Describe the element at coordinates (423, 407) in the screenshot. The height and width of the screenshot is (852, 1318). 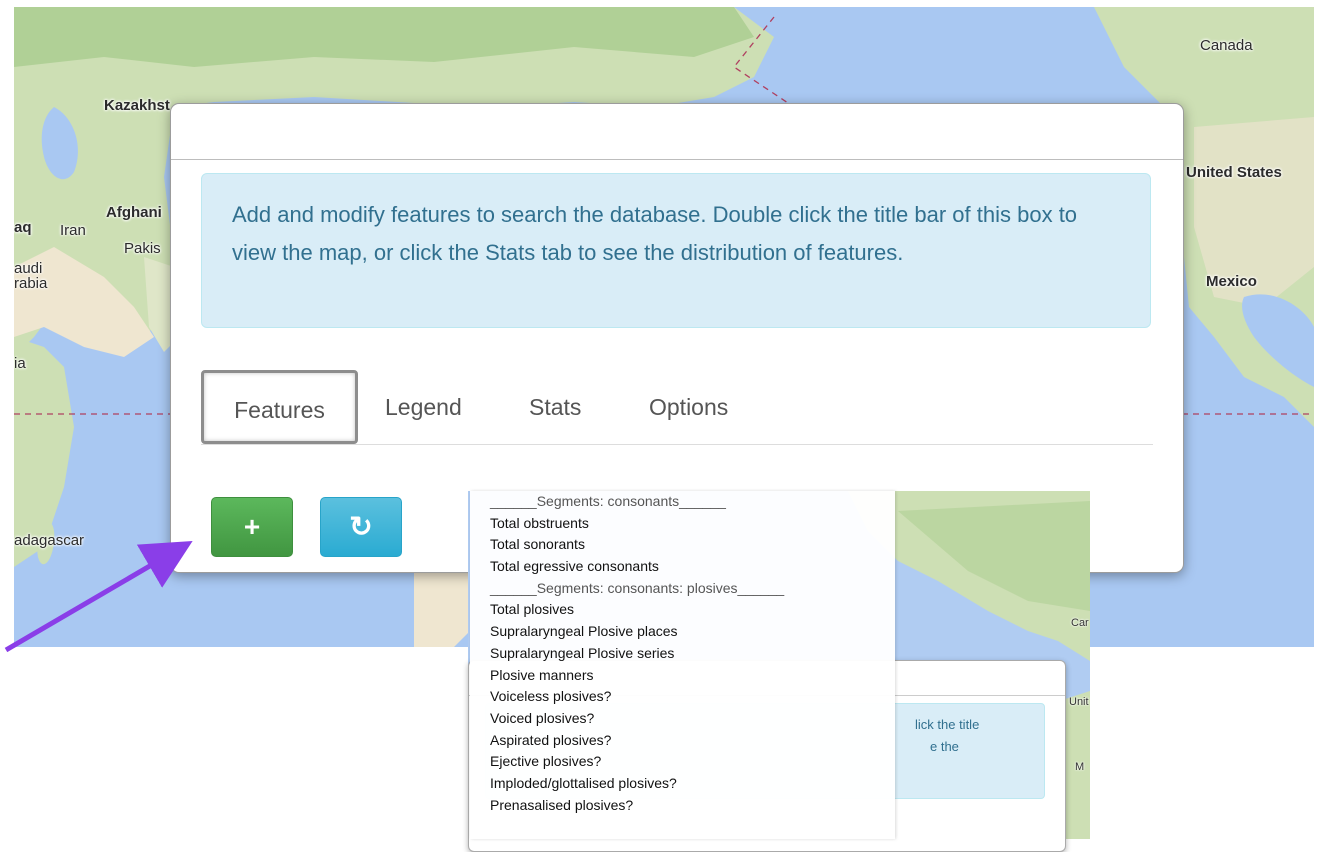
I see `tab-legend: Legend` at that location.